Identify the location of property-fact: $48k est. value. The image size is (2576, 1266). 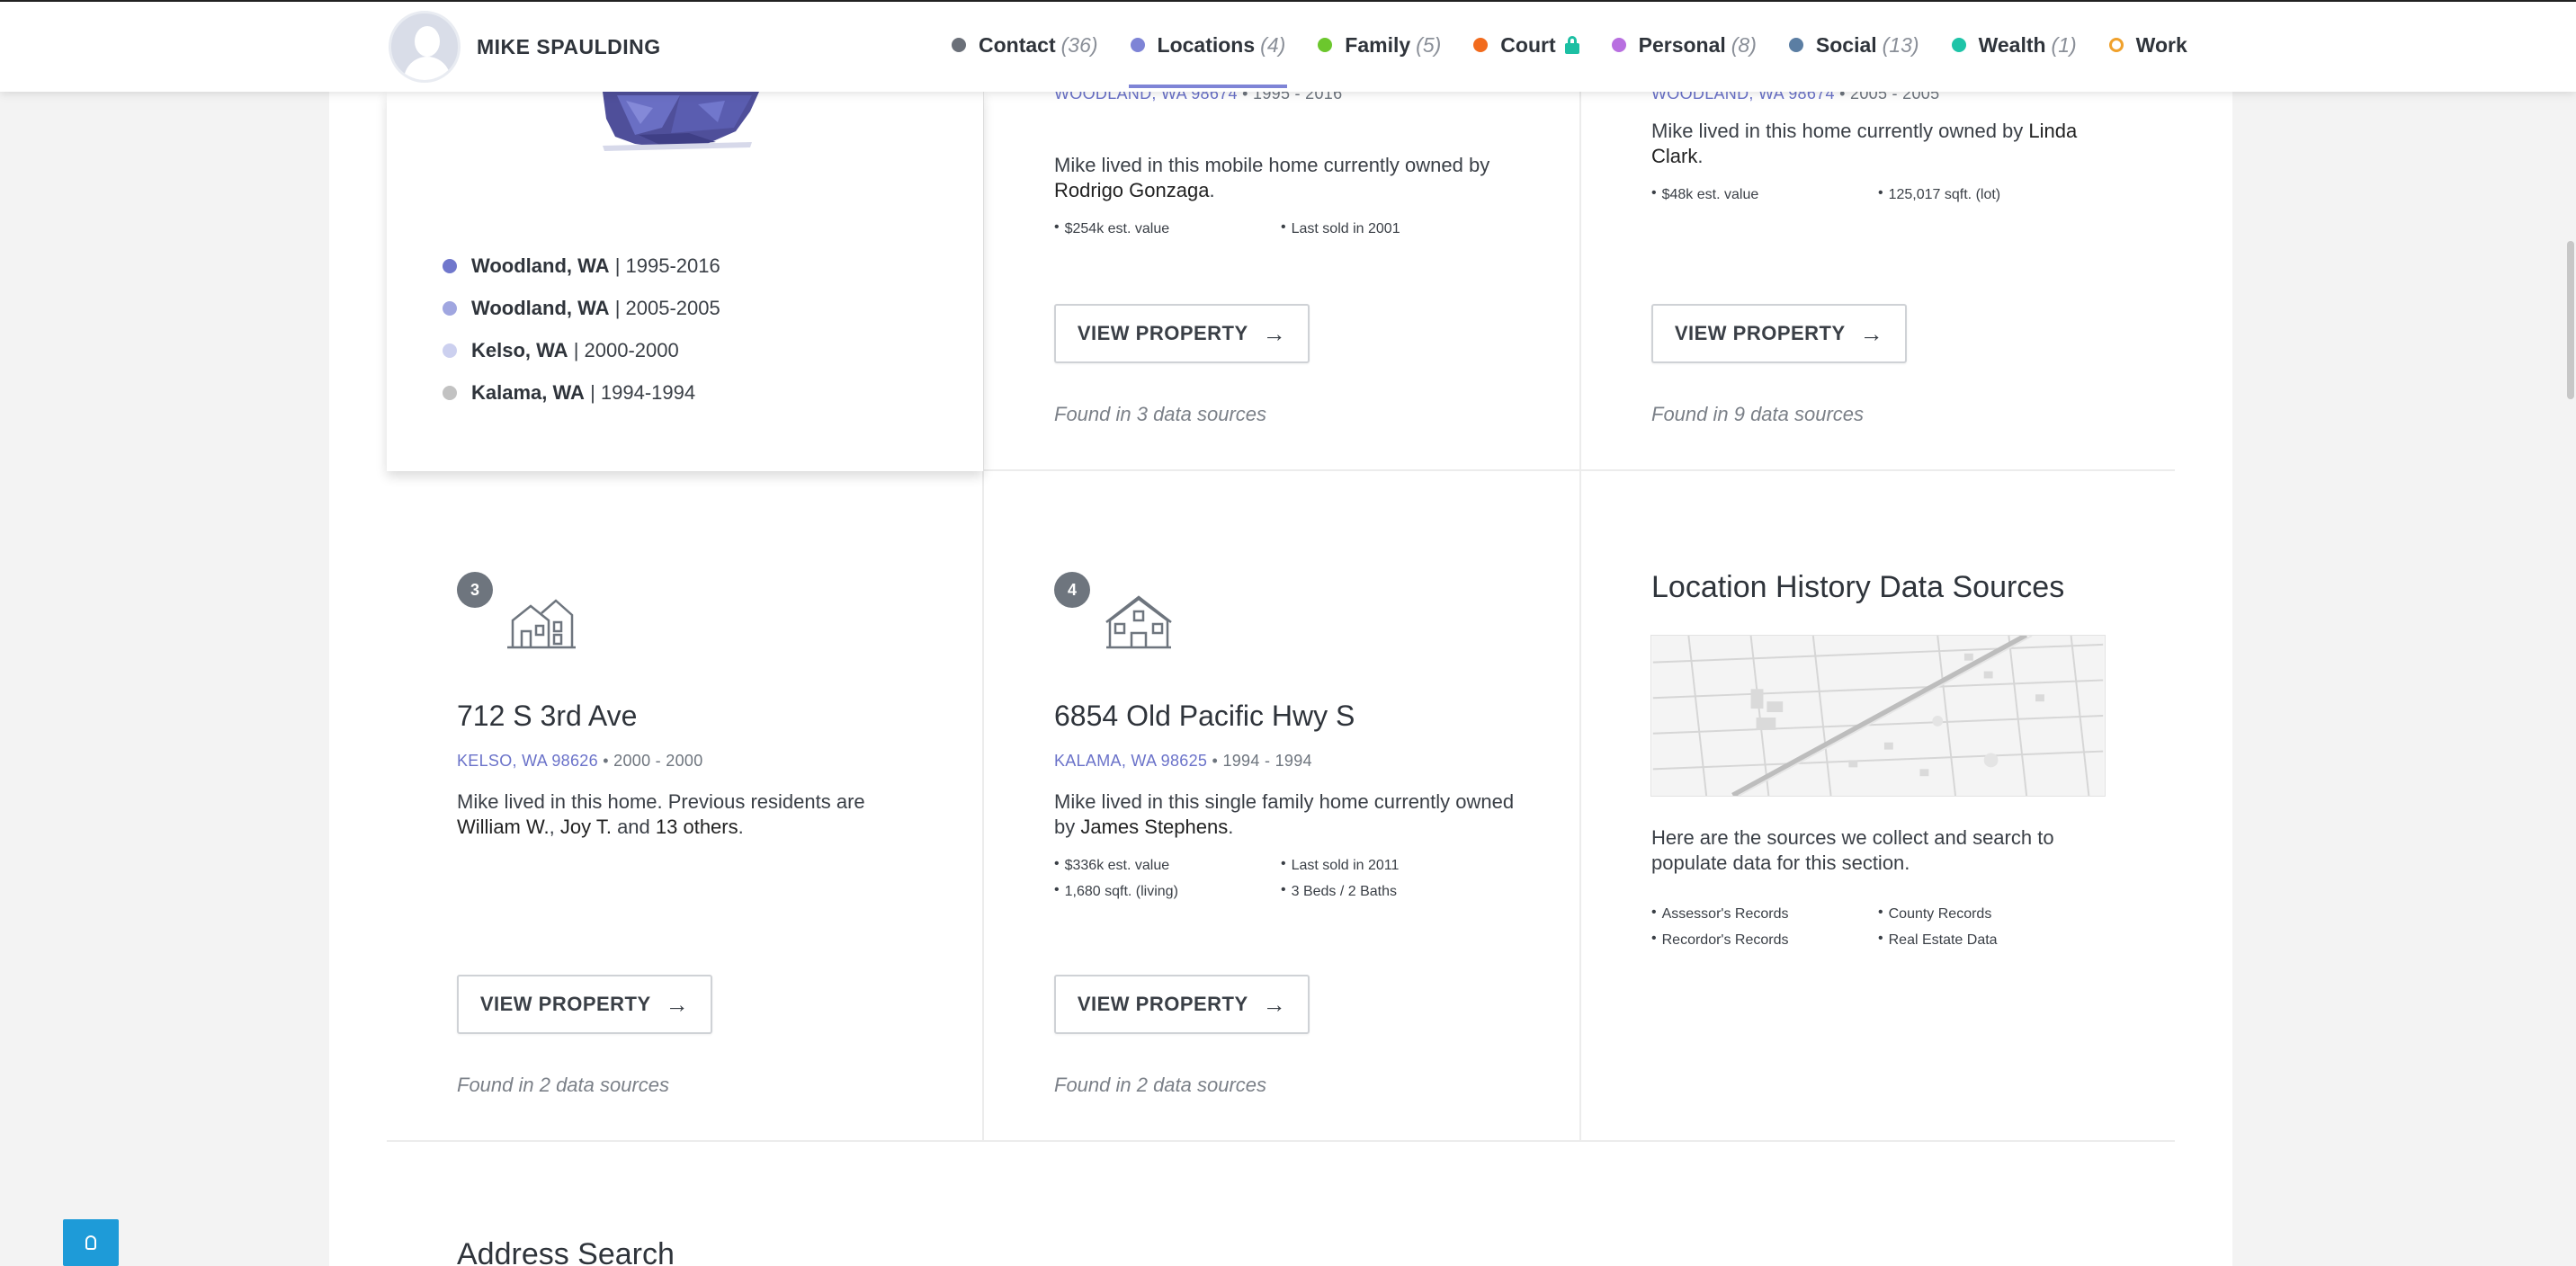
(1705, 194).